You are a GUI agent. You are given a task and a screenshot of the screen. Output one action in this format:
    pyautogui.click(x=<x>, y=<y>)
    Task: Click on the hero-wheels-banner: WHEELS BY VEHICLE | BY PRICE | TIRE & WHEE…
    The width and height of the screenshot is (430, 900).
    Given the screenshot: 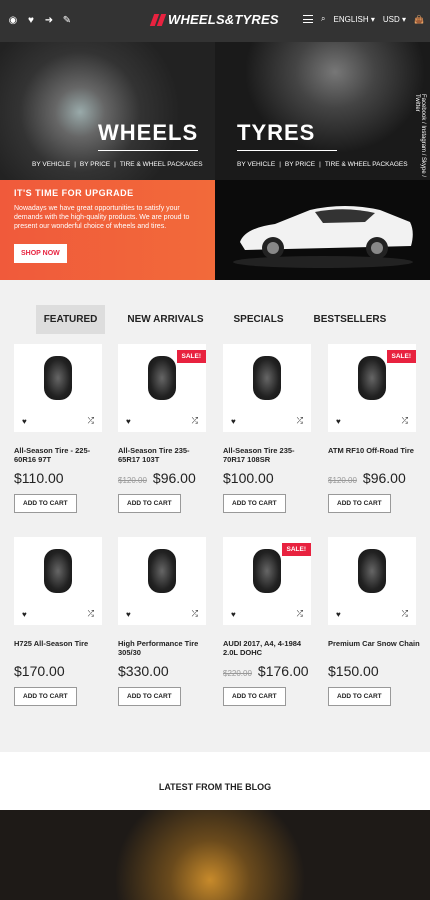 What is the action you would take?
    pyautogui.click(x=107, y=111)
    